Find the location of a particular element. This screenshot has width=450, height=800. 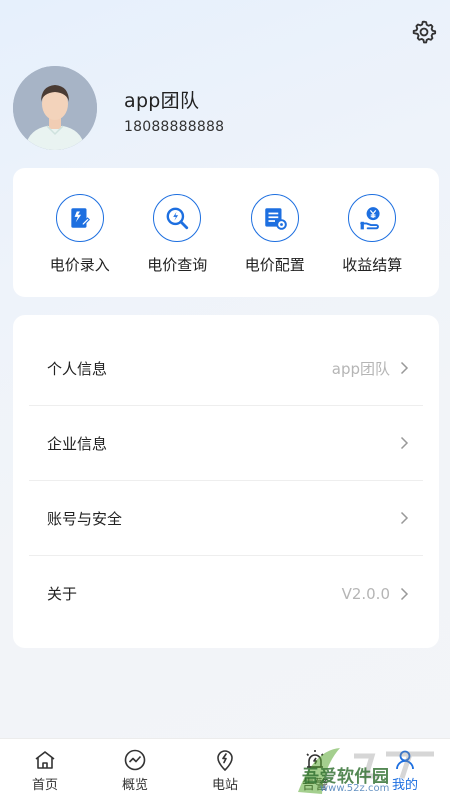

avatar-image is located at coordinates (55, 108).